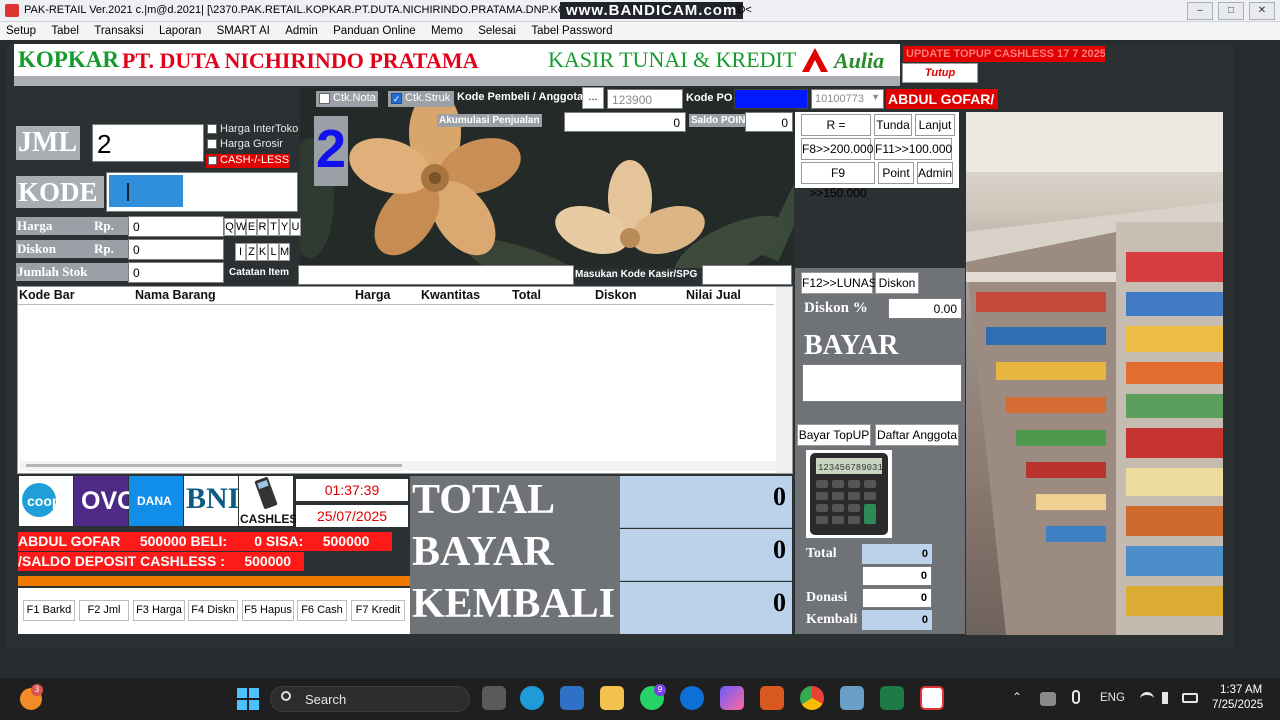 This screenshot has height=720, width=1280. What do you see at coordinates (378, 610) in the screenshot?
I see `f7-kredit-button: F7 Kredit` at bounding box center [378, 610].